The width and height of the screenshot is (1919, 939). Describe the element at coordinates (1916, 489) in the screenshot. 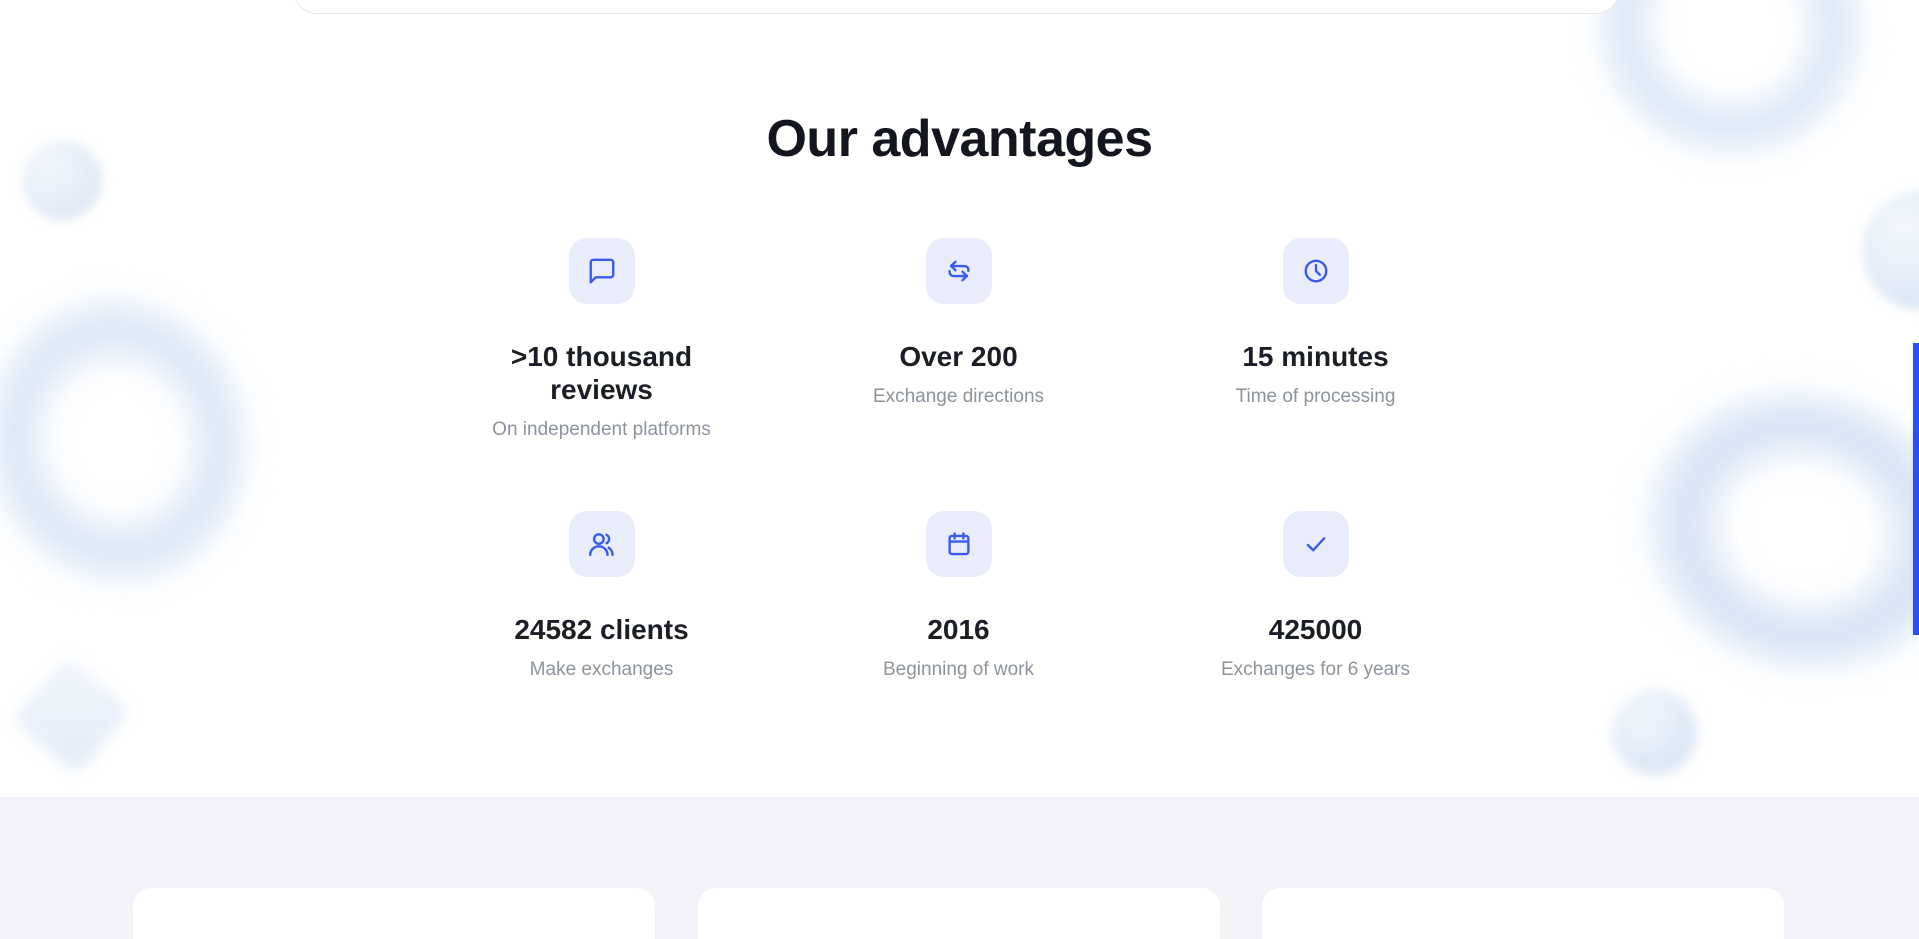

I see `scrollbar-thumb` at that location.